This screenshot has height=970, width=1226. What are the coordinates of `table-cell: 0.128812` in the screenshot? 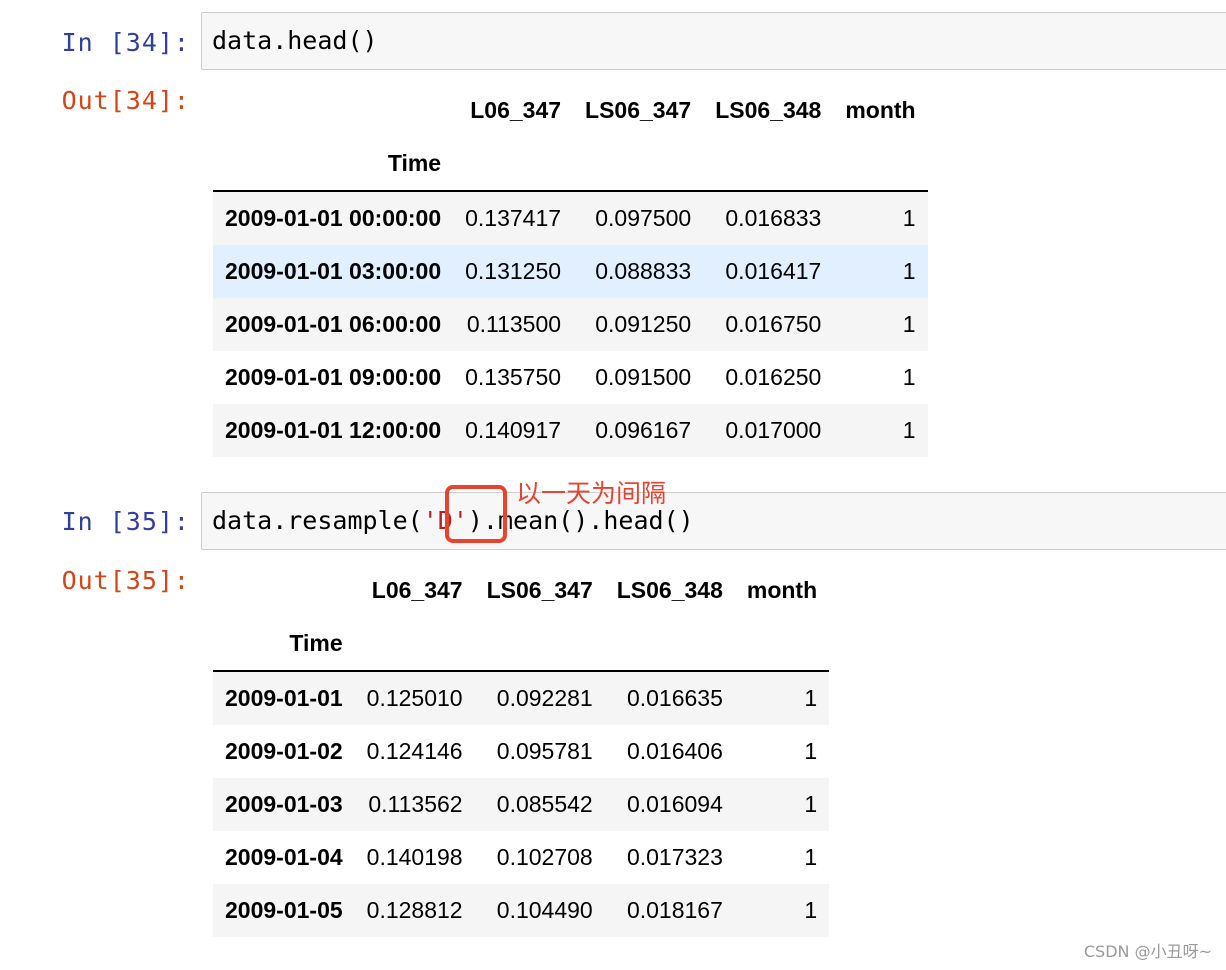 It's located at (414, 910).